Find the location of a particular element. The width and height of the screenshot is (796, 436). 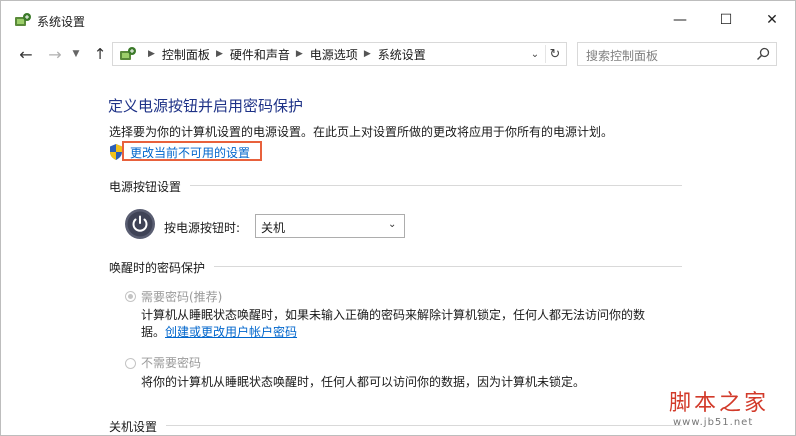

navigation-bar: ← → ▼ ↑ ▶ 控制面板 ▶ 硬件和声音 ▶ 电源选项 ▶ 系统设置 ⌄ ↻ is located at coordinates (398, 54).